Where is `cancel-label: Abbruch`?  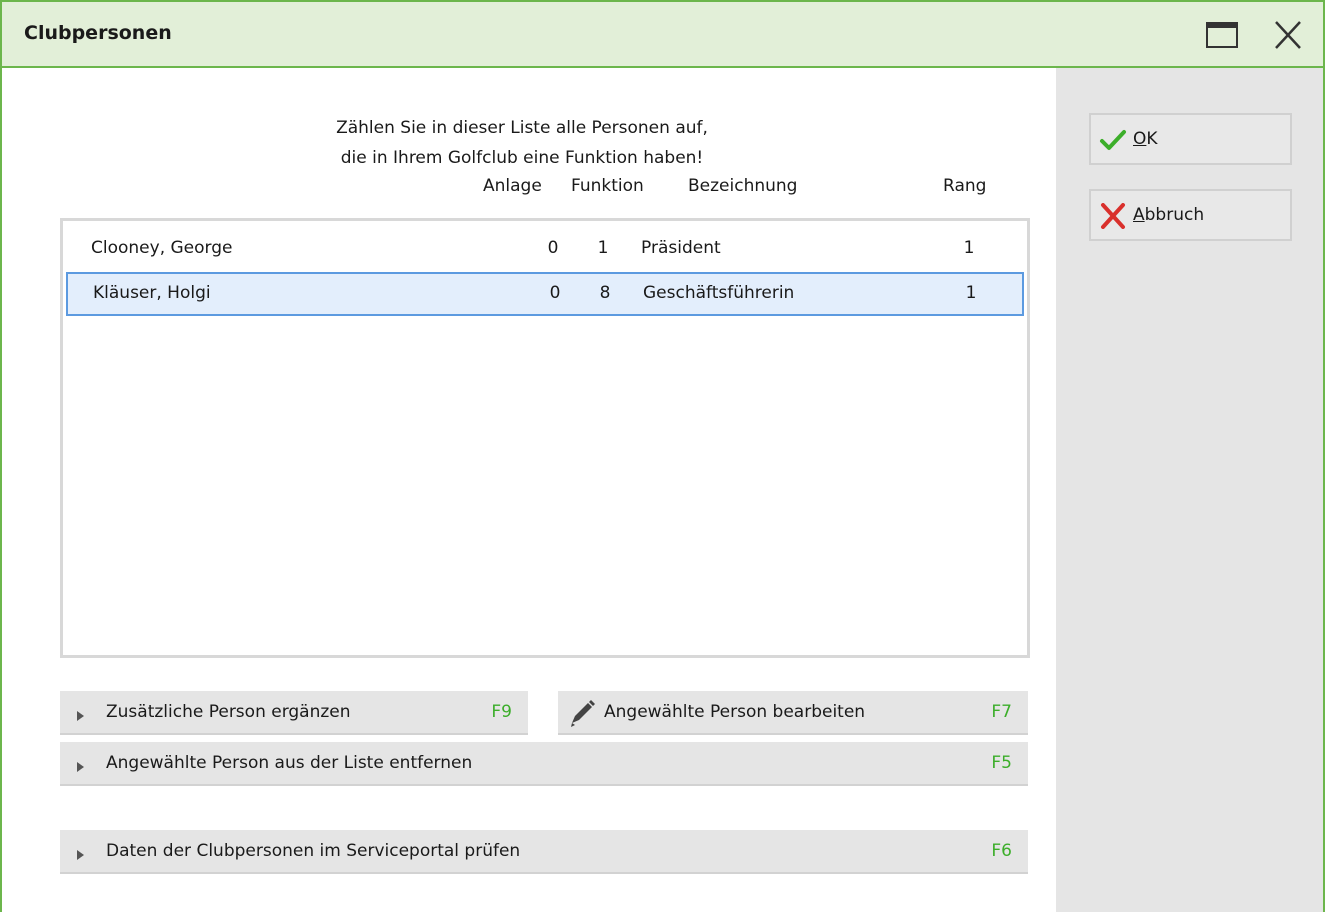
cancel-label: Abbruch is located at coordinates (1169, 215).